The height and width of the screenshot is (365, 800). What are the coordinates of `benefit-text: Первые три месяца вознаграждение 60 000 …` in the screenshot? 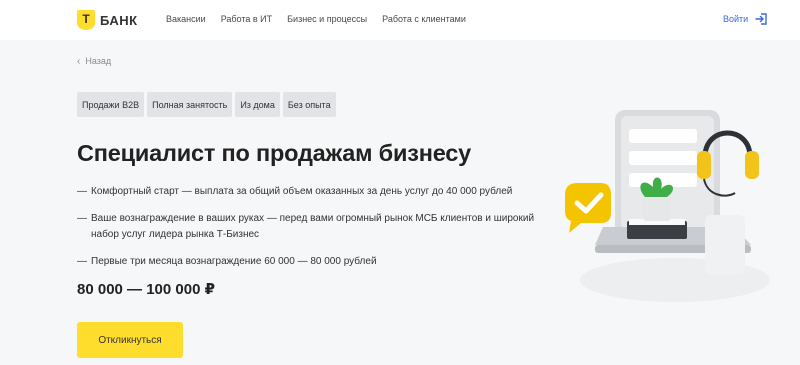 It's located at (234, 261).